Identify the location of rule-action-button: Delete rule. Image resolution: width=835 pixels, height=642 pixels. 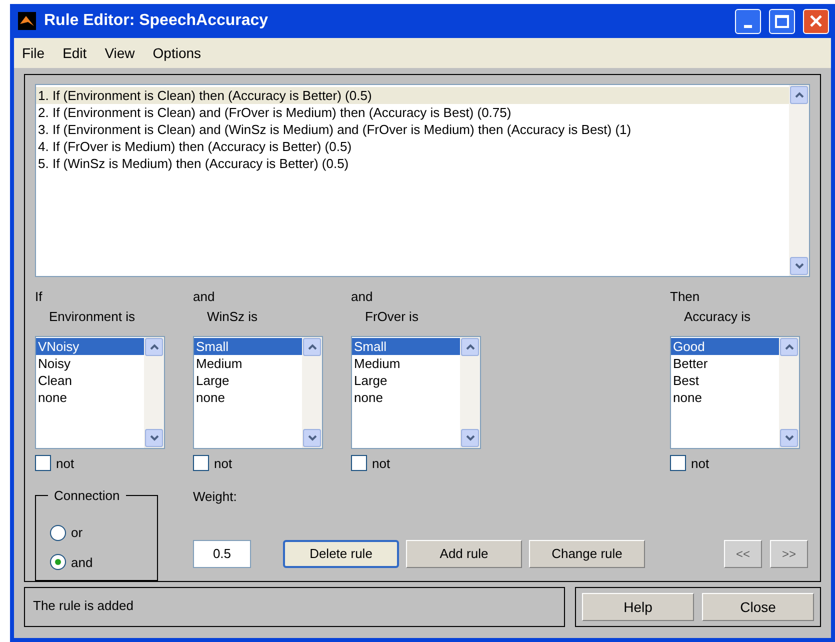
(341, 554).